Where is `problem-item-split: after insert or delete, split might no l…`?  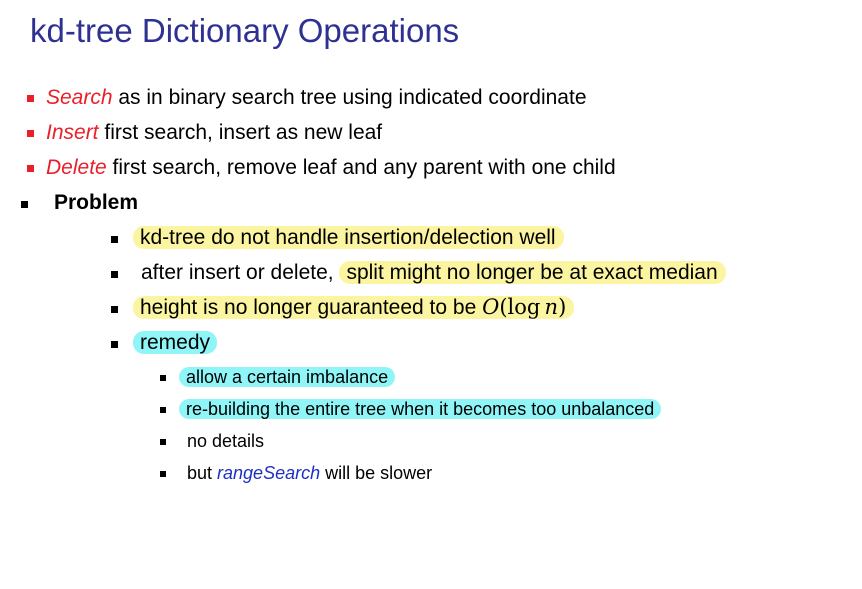 problem-item-split: after insert or delete, split might no l… is located at coordinates (433, 273).